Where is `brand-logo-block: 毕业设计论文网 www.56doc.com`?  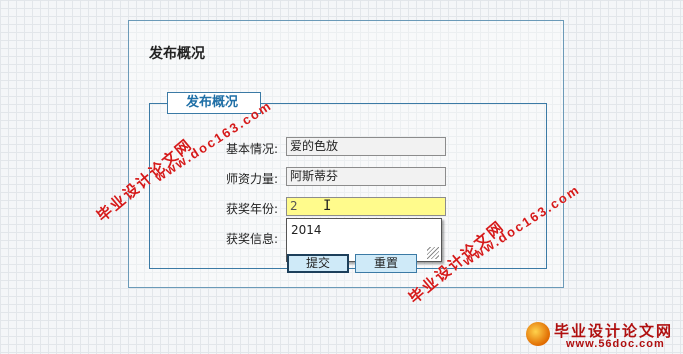
brand-logo-block: 毕业设计论文网 www.56doc.com is located at coordinates (601, 336).